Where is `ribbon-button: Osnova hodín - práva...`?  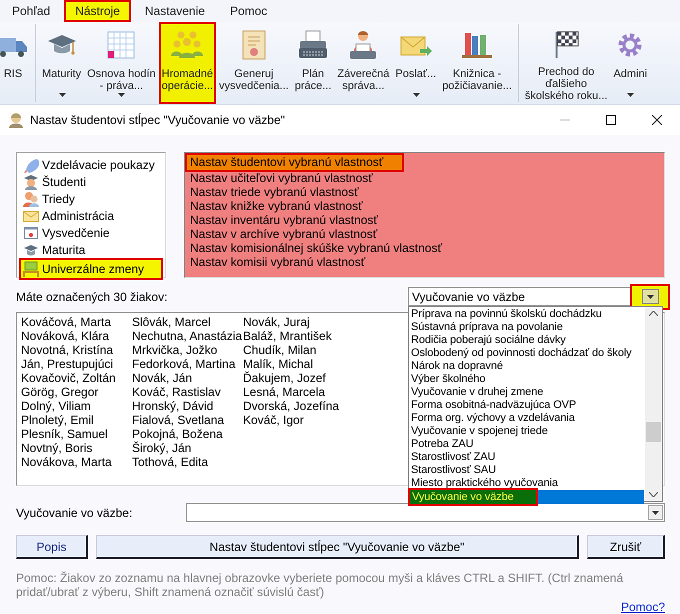
ribbon-button: Osnova hodín - práva... is located at coordinates (121, 63).